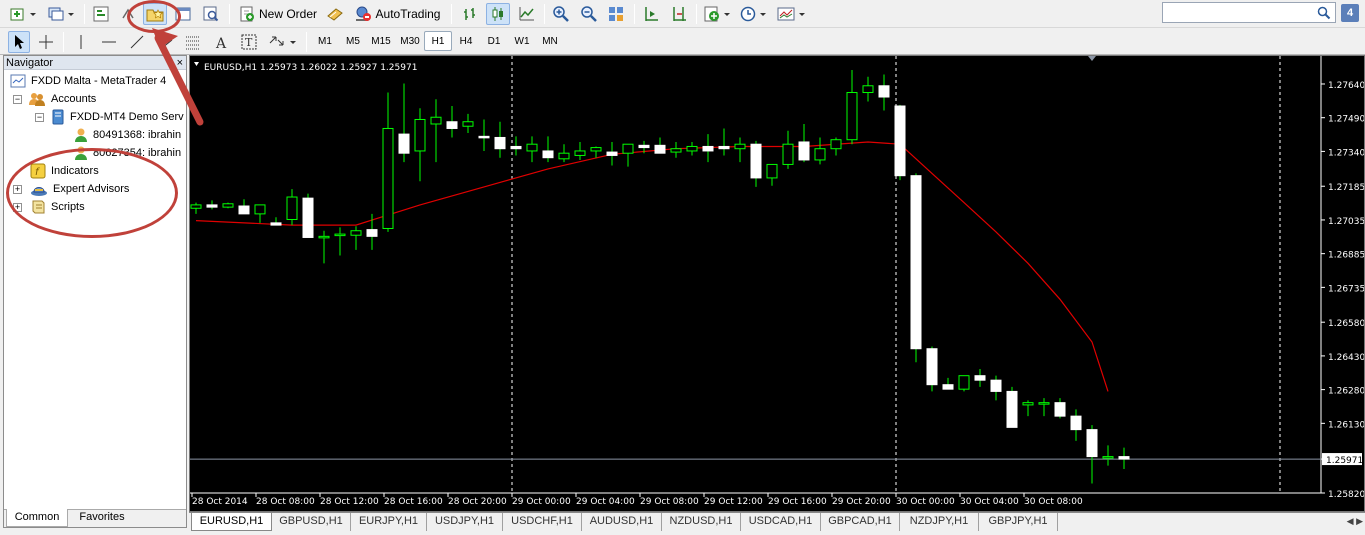 Image resolution: width=1365 pixels, height=535 pixels. Describe the element at coordinates (325, 41) in the screenshot. I see `timeframe-m1-button: M1` at that location.